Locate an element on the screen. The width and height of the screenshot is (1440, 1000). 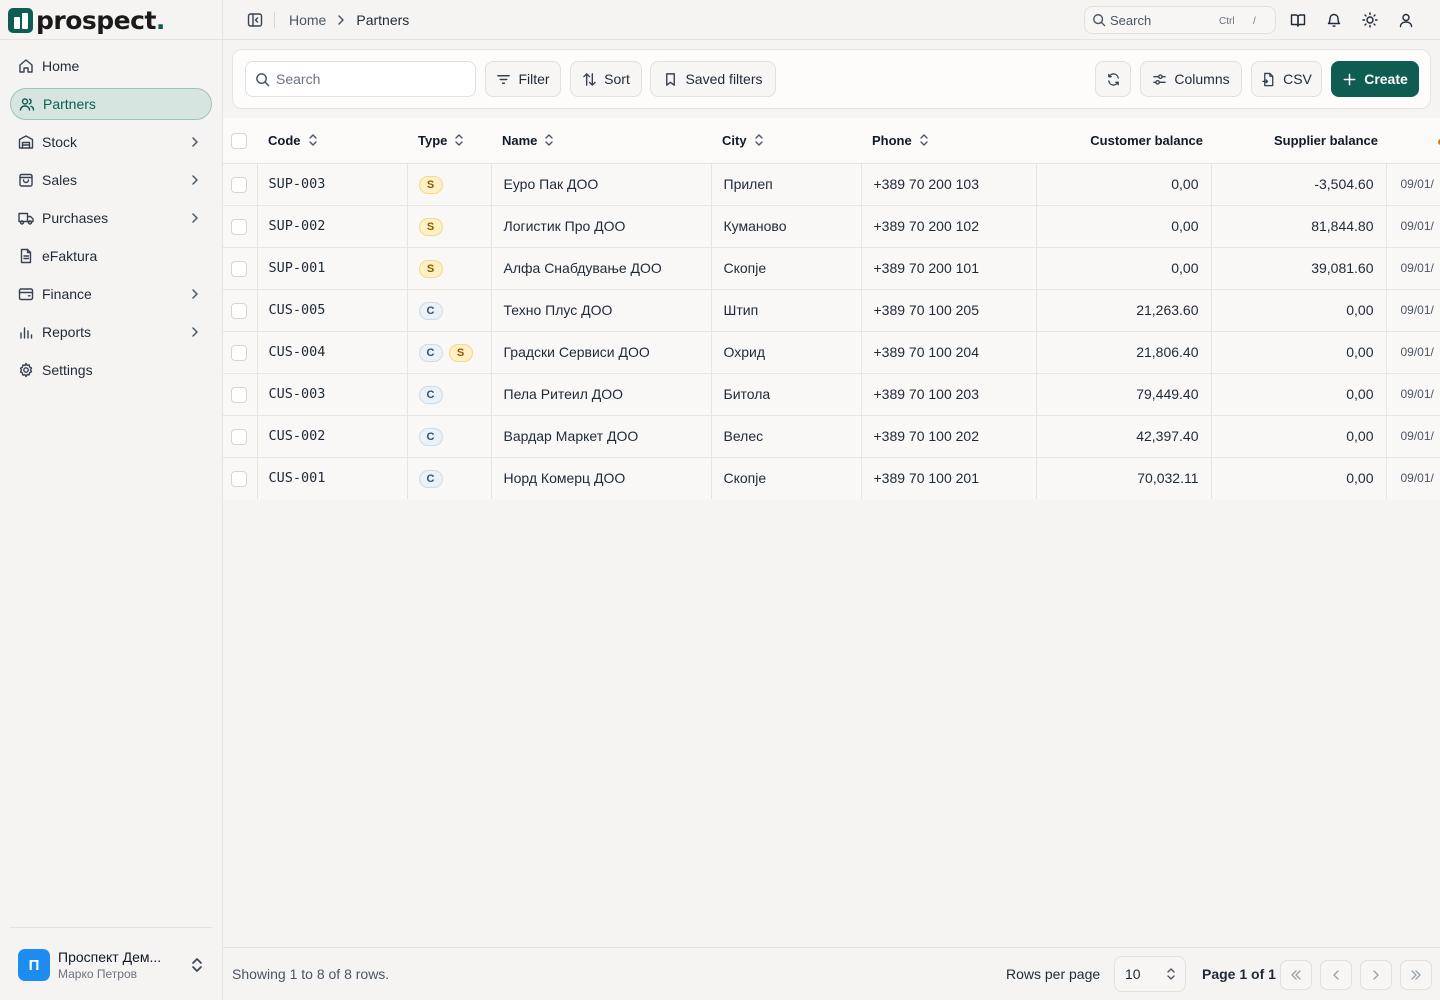
cell-name: Норд Комерц ДОО is located at coordinates (601, 478).